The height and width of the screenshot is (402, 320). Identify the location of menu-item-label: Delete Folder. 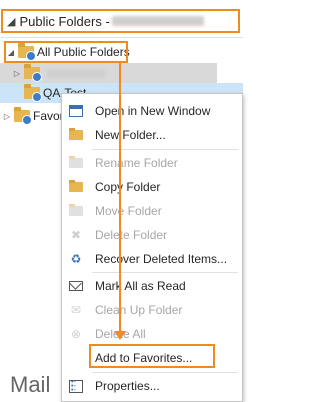
(131, 235).